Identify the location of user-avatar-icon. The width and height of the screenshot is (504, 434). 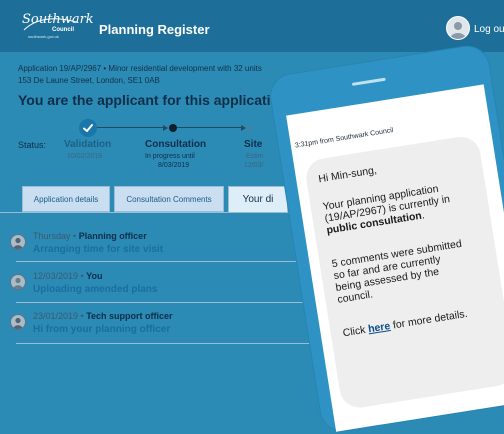
(458, 30).